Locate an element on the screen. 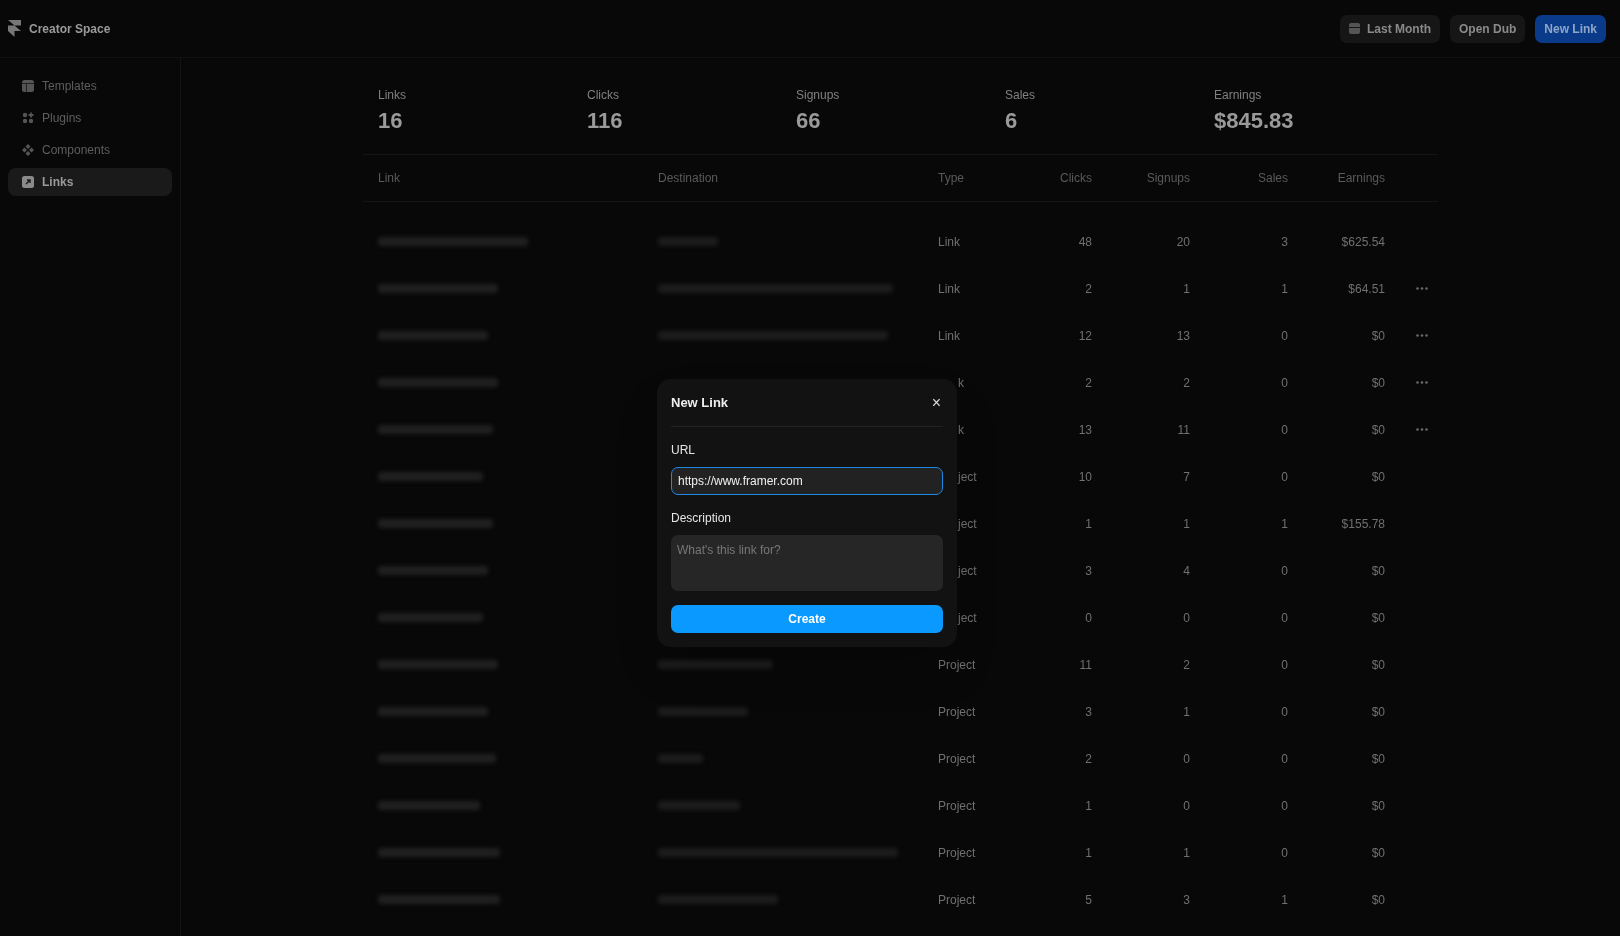 This screenshot has height=936, width=1620. table-cell-text: 7 is located at coordinates (1186, 477).